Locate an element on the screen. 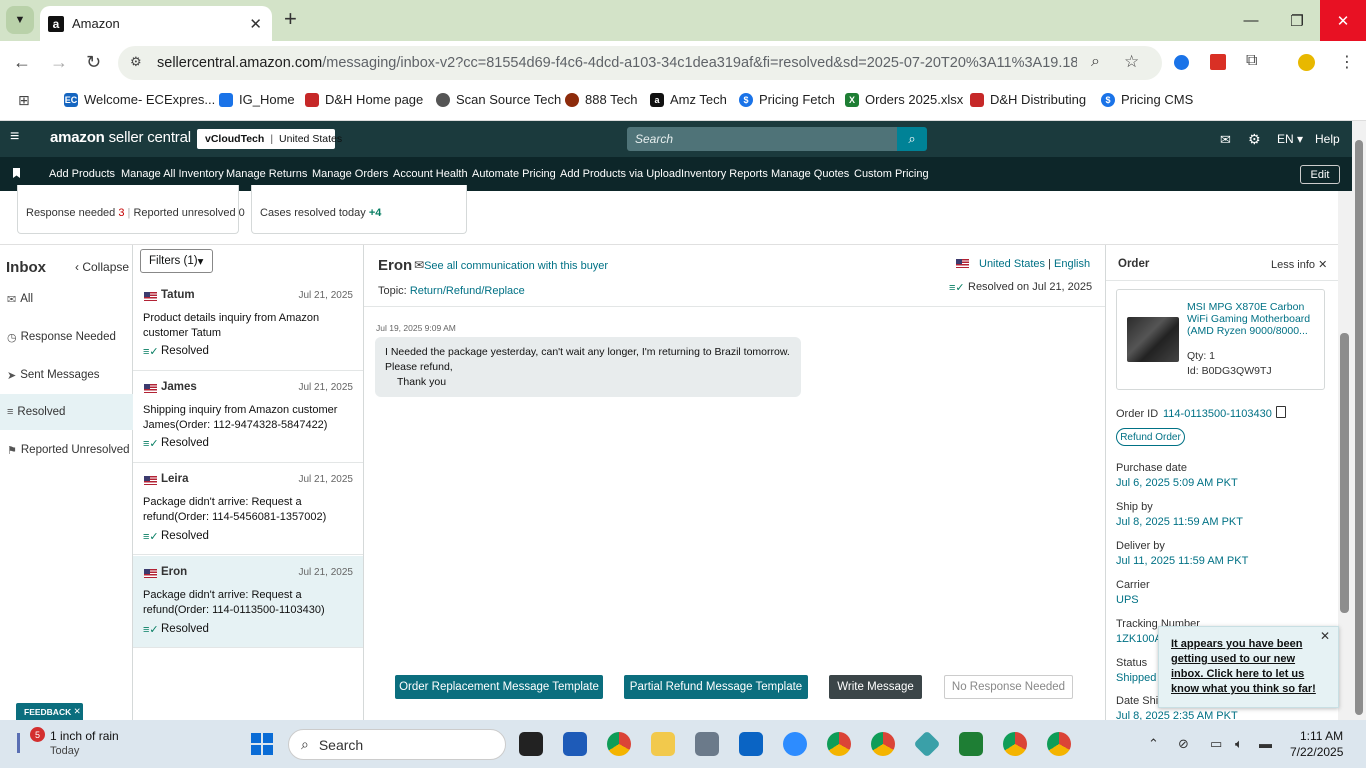 Image resolution: width=1366 pixels, height=768 pixels. windows-start-icon is located at coordinates (262, 744).